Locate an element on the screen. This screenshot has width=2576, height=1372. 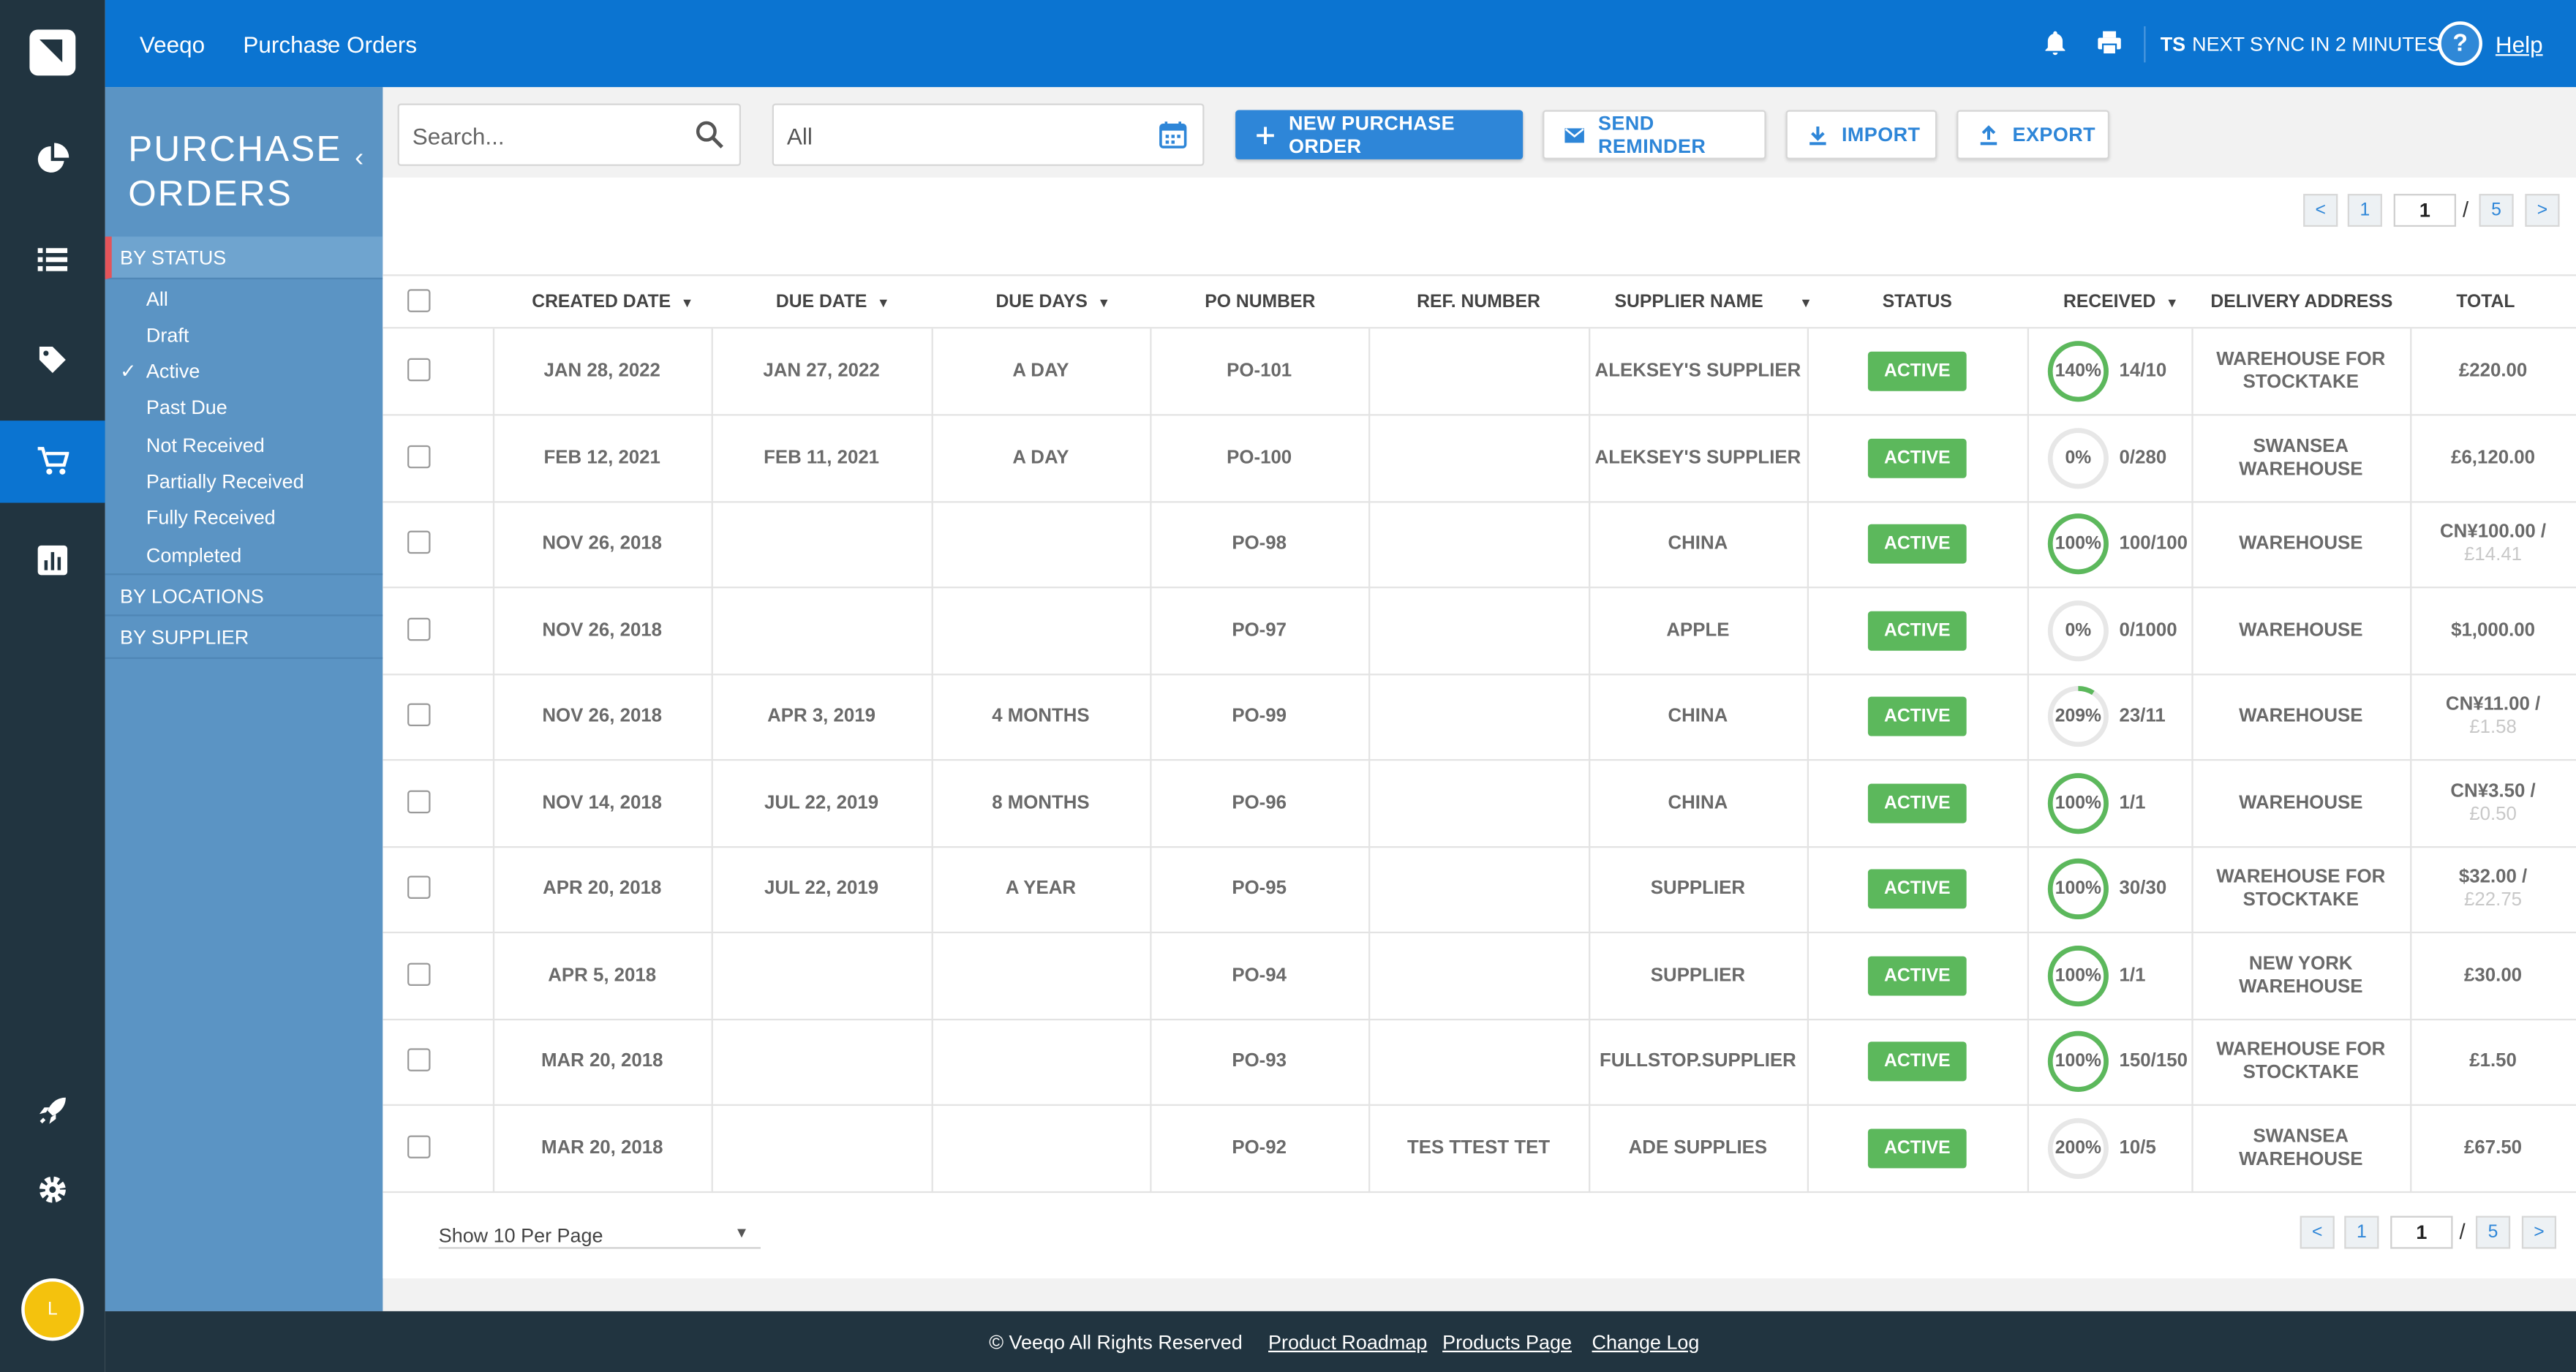
per-page-select: Show 10 Per Page ▼ is located at coordinates (599, 1227).